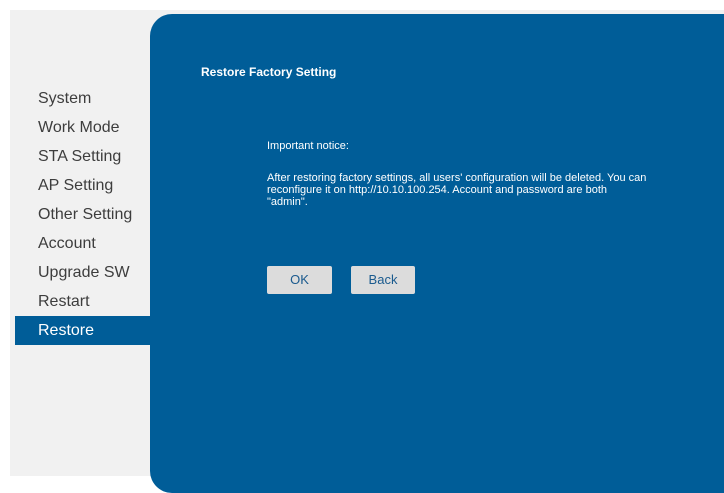  Describe the element at coordinates (299, 280) in the screenshot. I see `ok-button: OK` at that location.